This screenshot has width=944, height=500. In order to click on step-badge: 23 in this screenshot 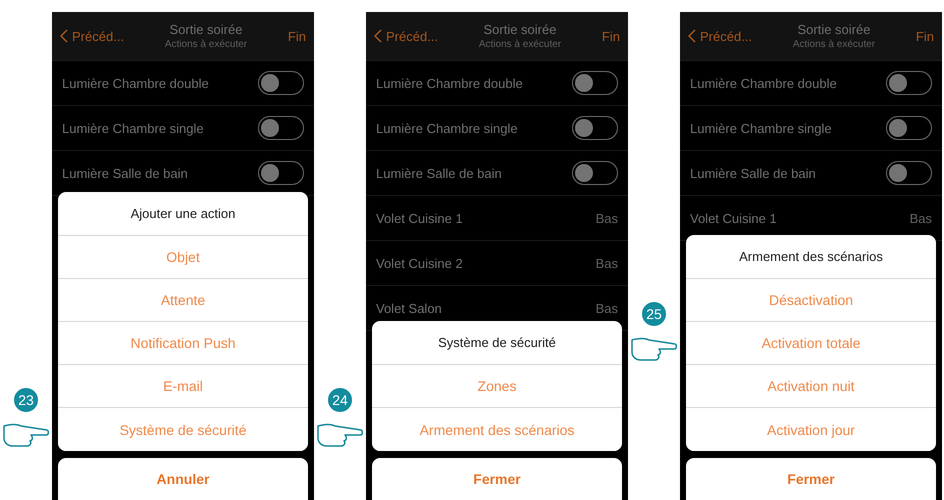, I will do `click(26, 400)`.